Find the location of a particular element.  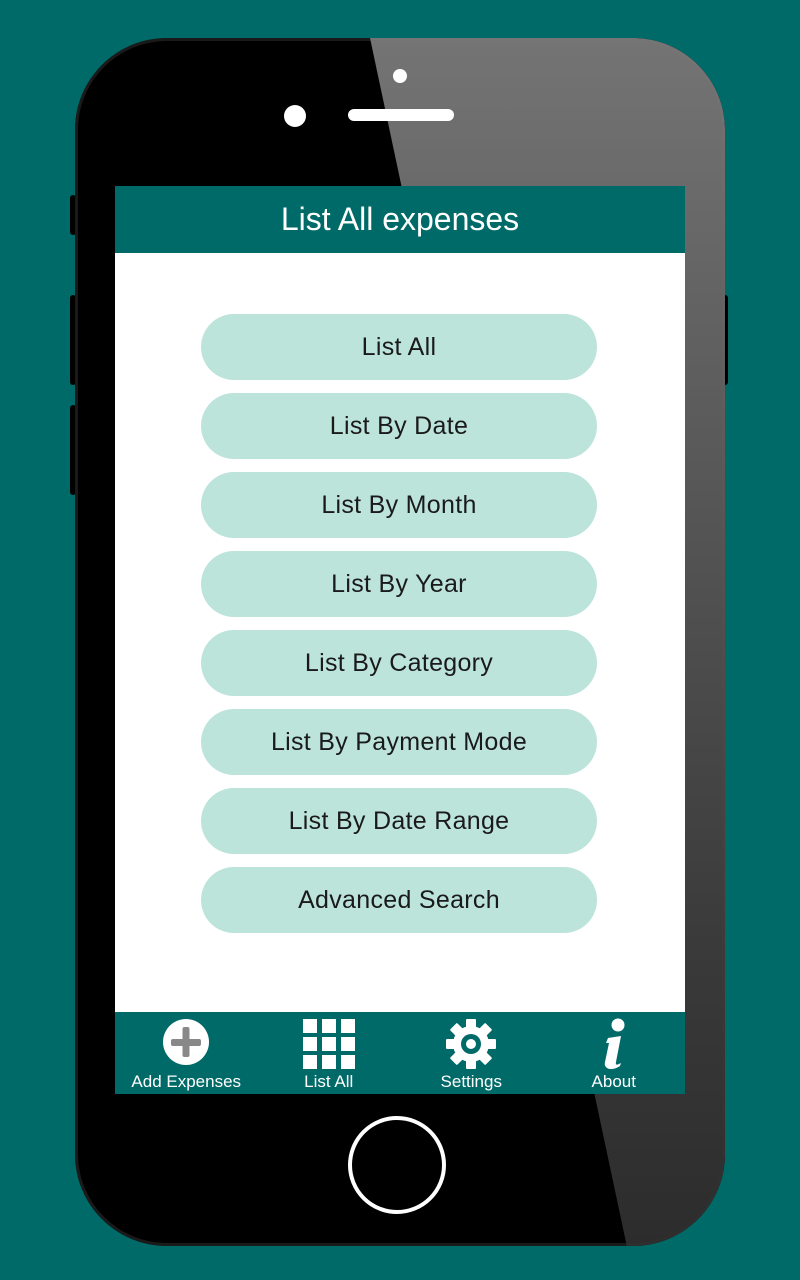

list-by-payment-mode-button: List By Payment Mode is located at coordinates (399, 742).